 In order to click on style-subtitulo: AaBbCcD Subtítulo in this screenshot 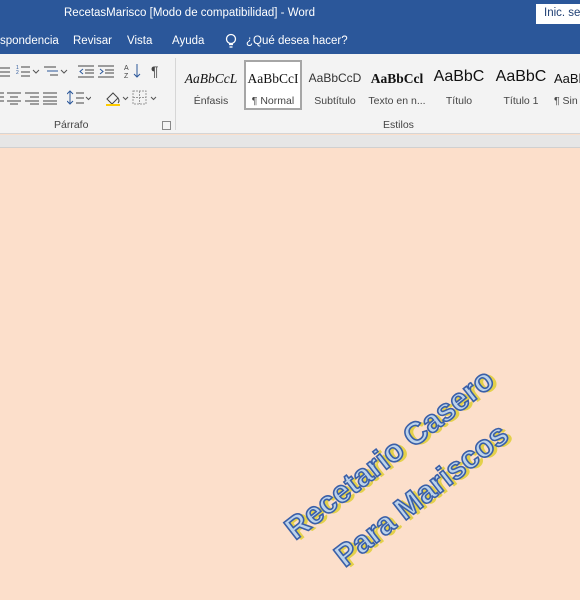, I will do `click(335, 85)`.